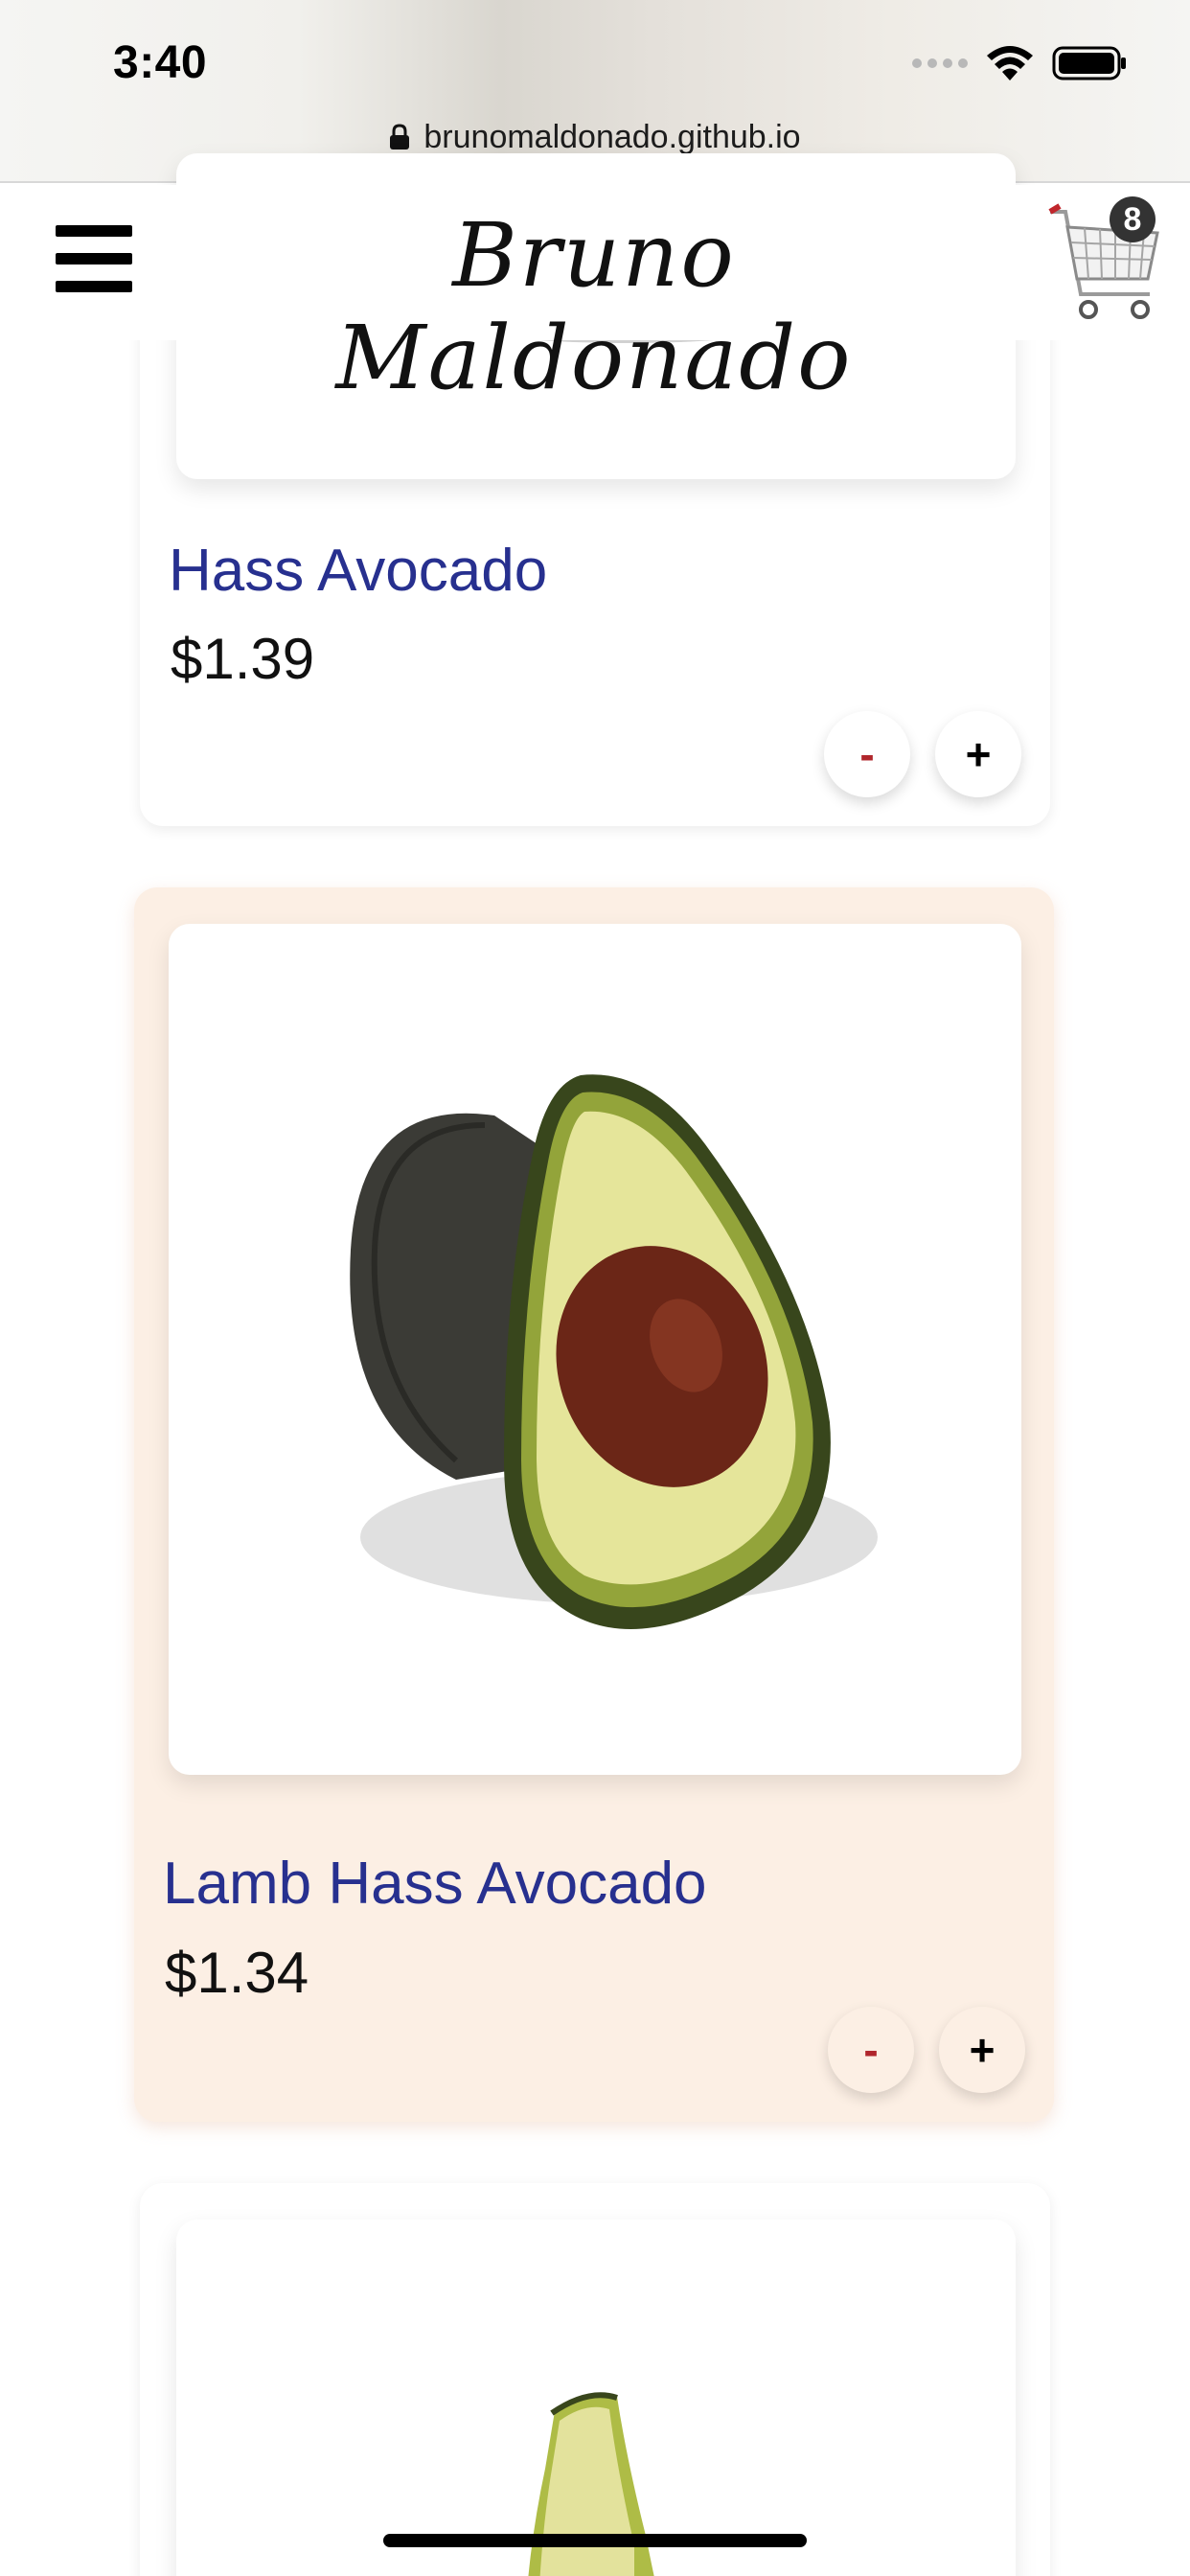 The height and width of the screenshot is (2576, 1190). Describe the element at coordinates (594, 306) in the screenshot. I see `brand-logo: Bruno Maldonado` at that location.